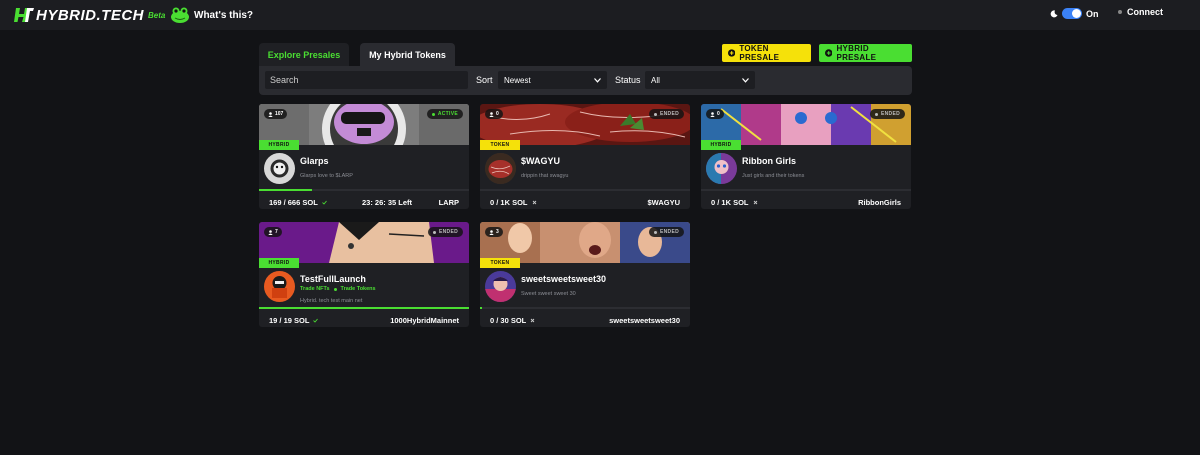 The height and width of the screenshot is (455, 1200). I want to click on card-description: Just girls and their tokens, so click(773, 176).